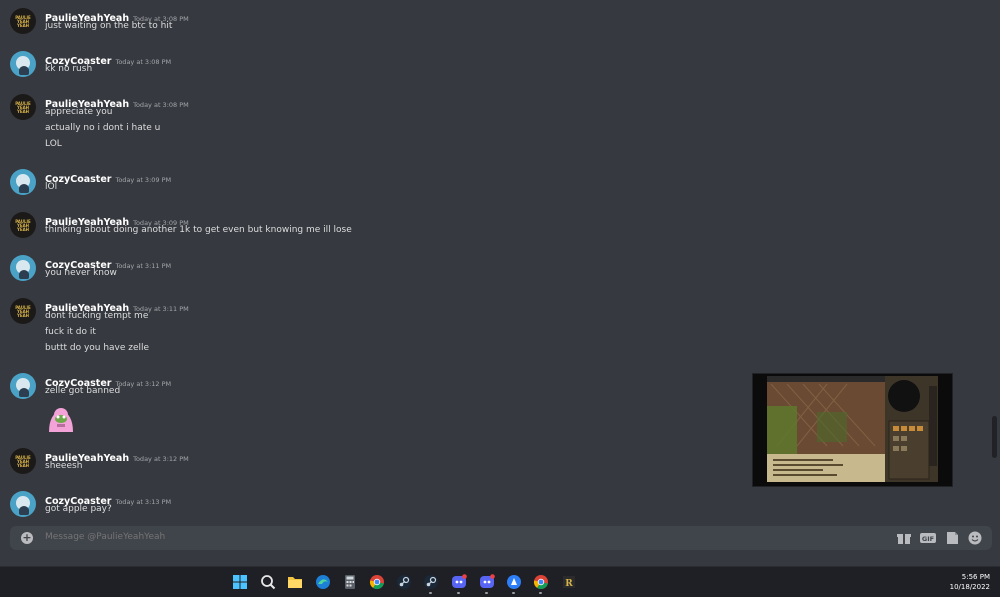 Image resolution: width=1000 pixels, height=597 pixels. I want to click on message-header: PaulieYeahYeah Today at 3:09 PM, so click(117, 219).